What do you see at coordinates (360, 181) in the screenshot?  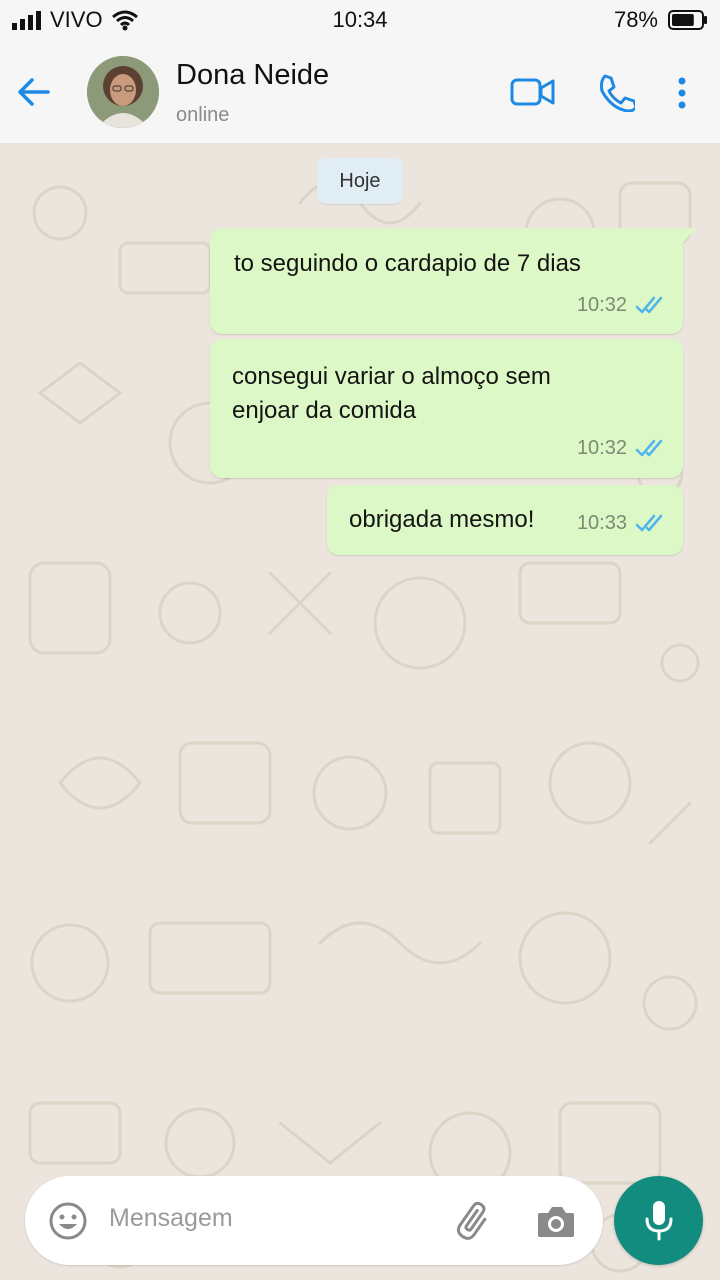 I see `date-separator: Hoje` at bounding box center [360, 181].